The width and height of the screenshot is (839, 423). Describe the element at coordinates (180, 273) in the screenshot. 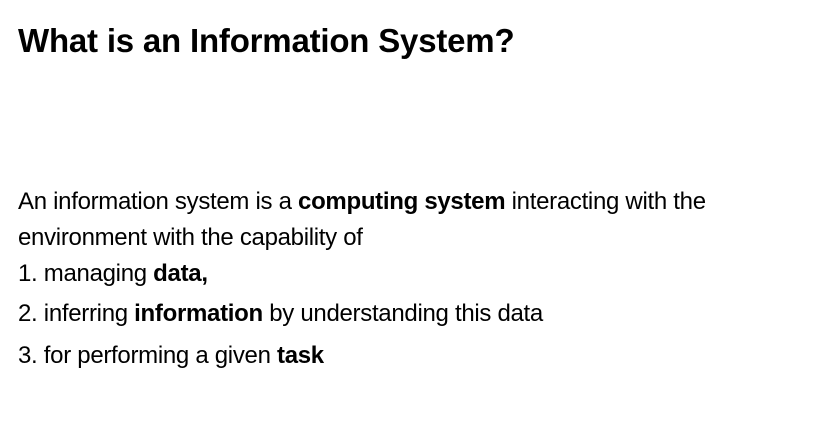

I see `list-emphasis: data,` at that location.